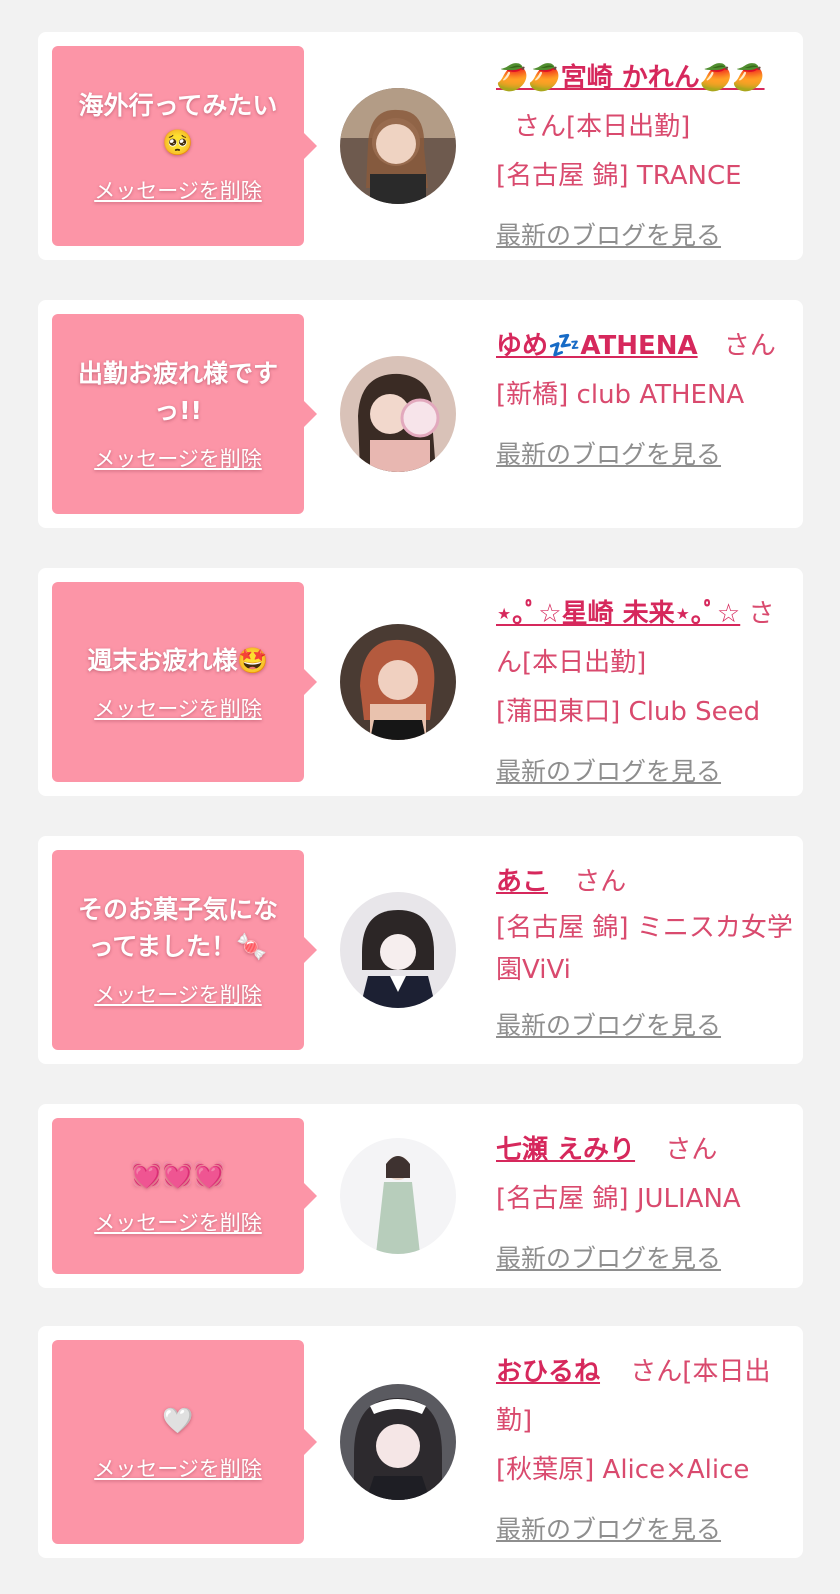  Describe the element at coordinates (618, 1199) in the screenshot. I see `shop-name: [名古屋 錦] JULIANA` at that location.